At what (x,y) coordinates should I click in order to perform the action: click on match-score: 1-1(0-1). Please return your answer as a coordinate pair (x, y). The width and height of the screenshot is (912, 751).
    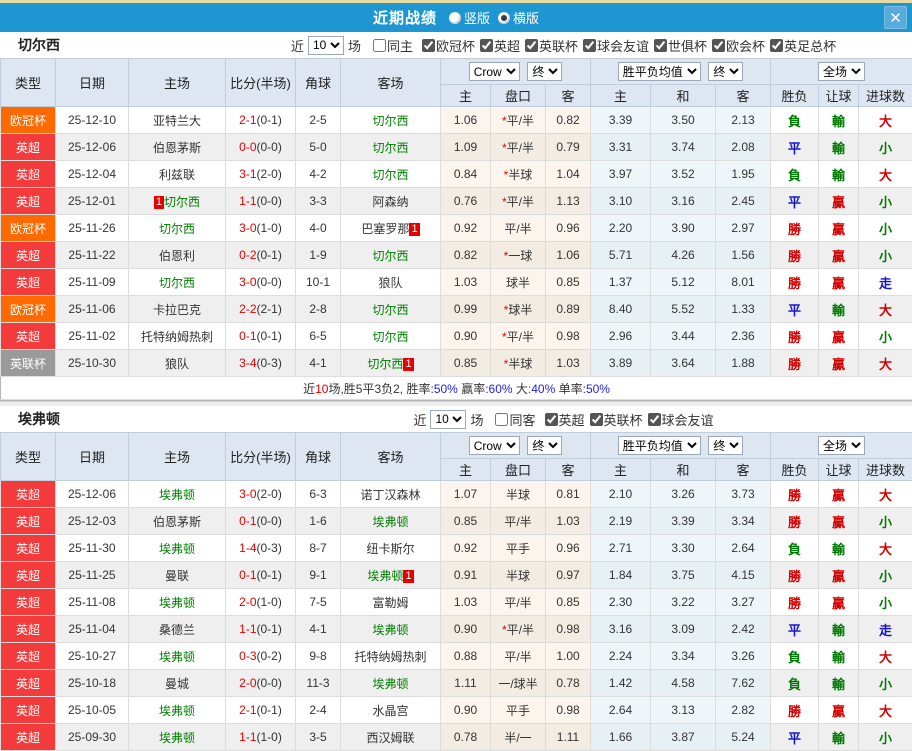
    Looking at the image, I should click on (260, 629).